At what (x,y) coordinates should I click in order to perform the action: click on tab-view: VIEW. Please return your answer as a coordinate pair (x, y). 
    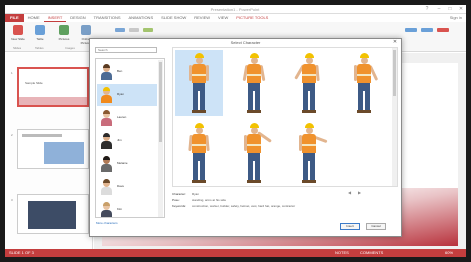
    Looking at the image, I should click on (223, 18).